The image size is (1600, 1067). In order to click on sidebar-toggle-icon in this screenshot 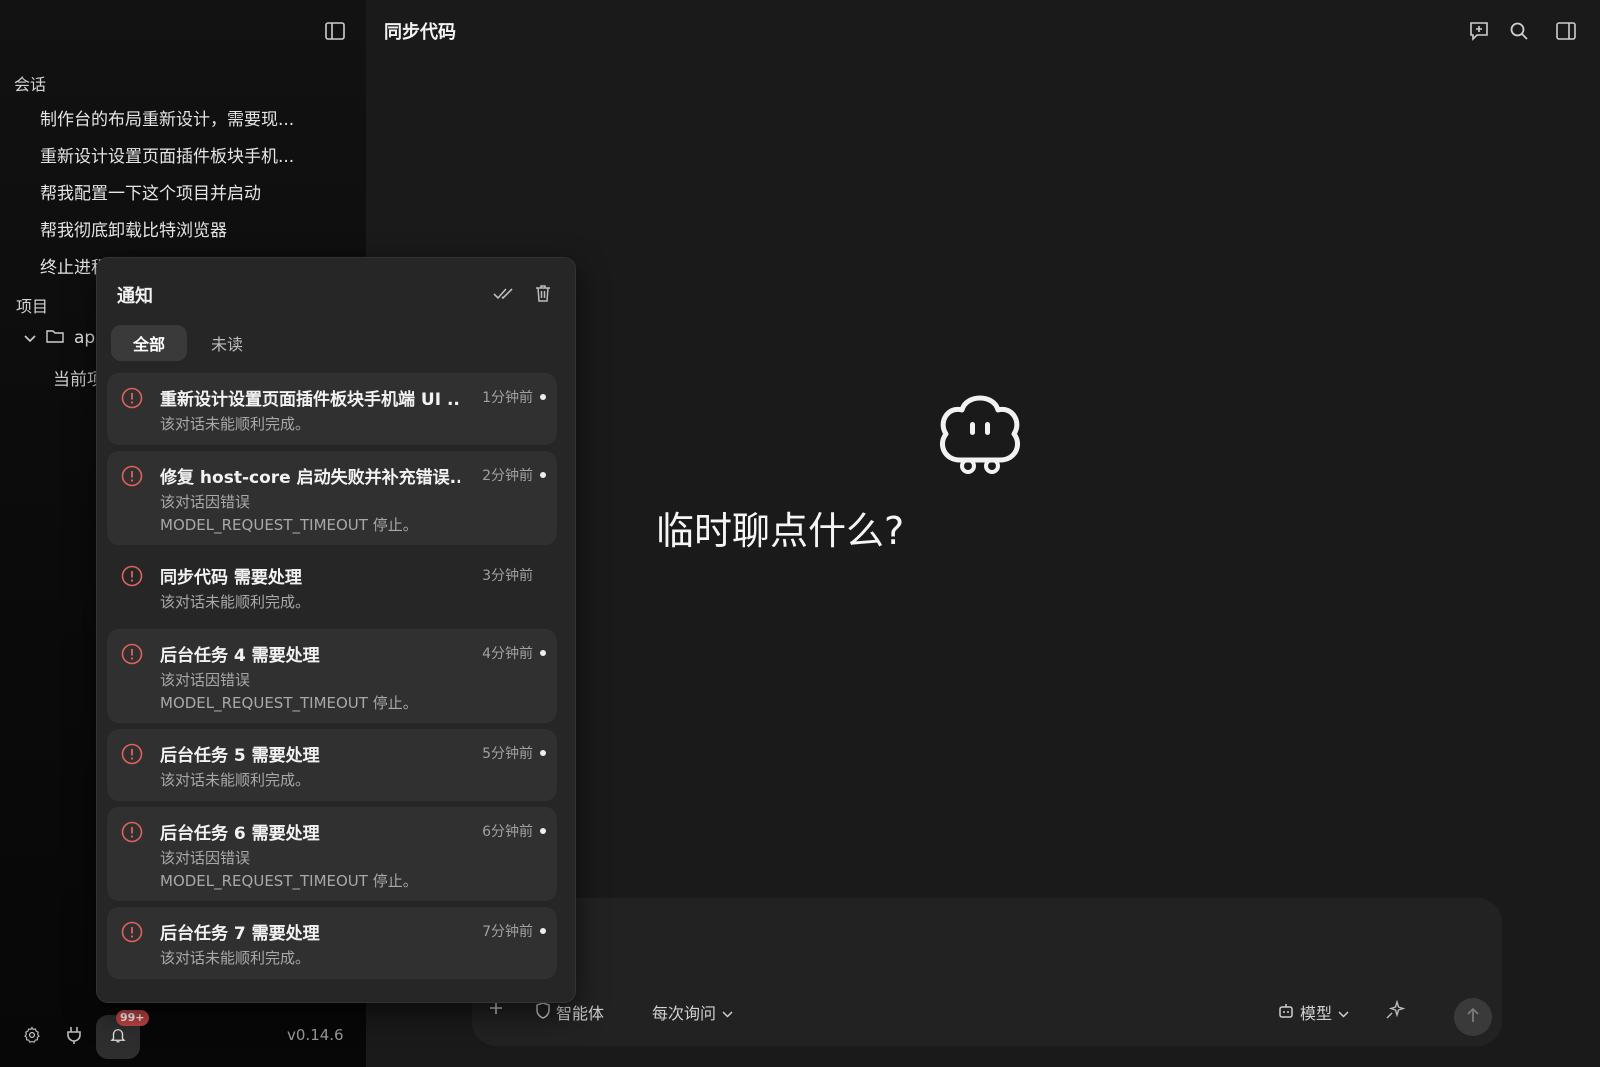, I will do `click(335, 31)`.